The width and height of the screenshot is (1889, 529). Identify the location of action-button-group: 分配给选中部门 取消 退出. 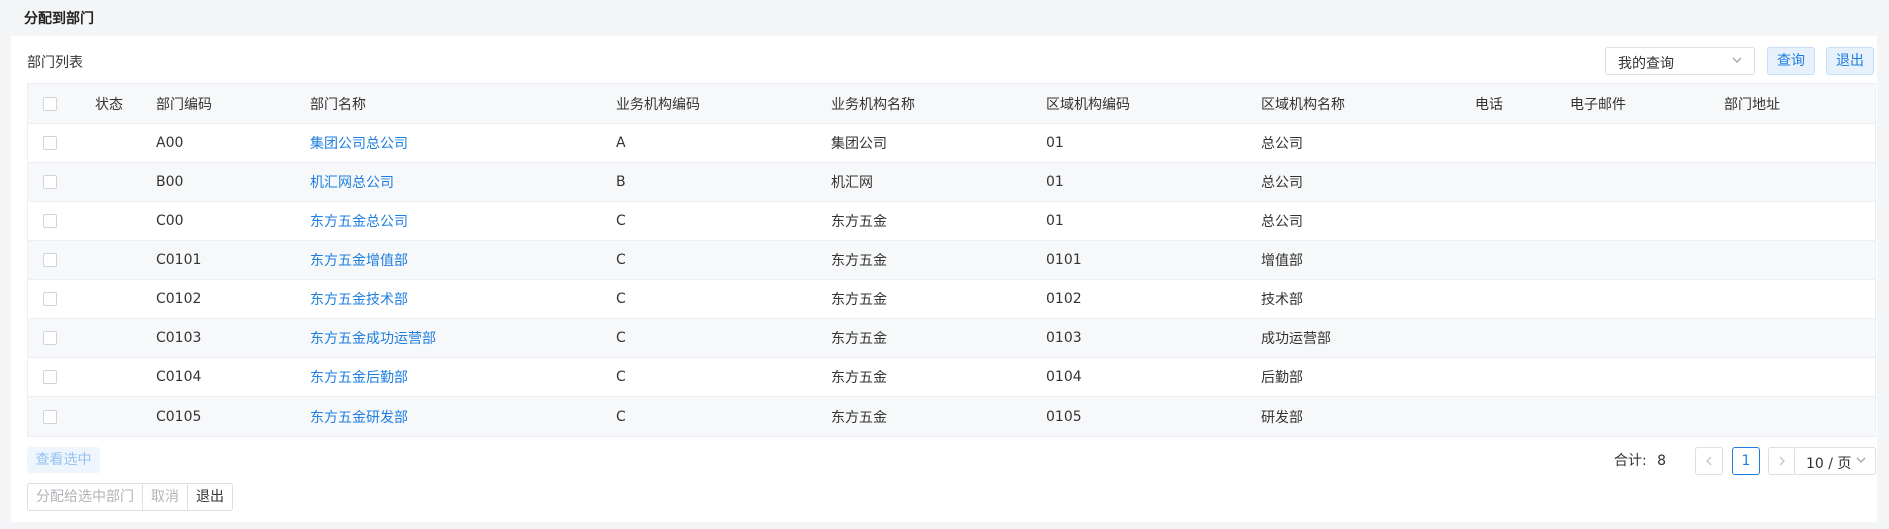
(130, 497).